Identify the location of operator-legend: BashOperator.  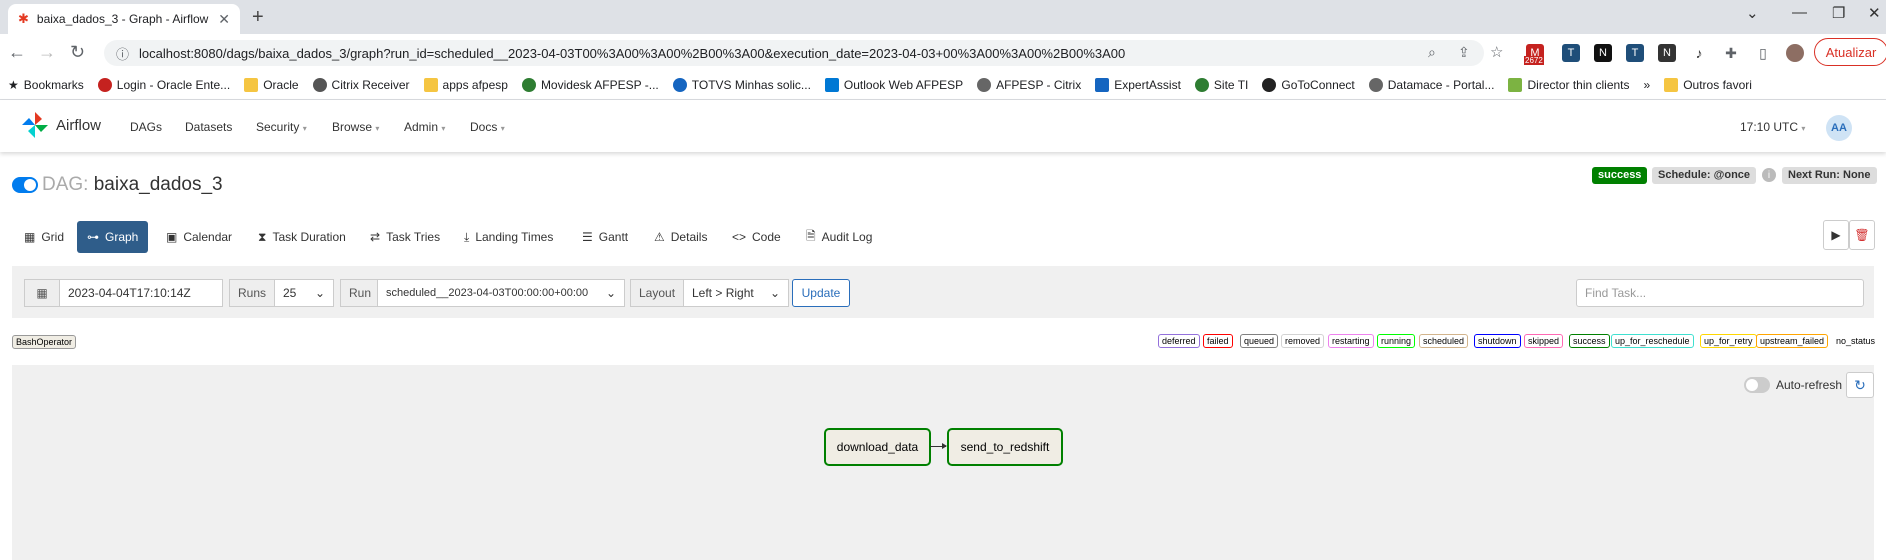
(44, 342).